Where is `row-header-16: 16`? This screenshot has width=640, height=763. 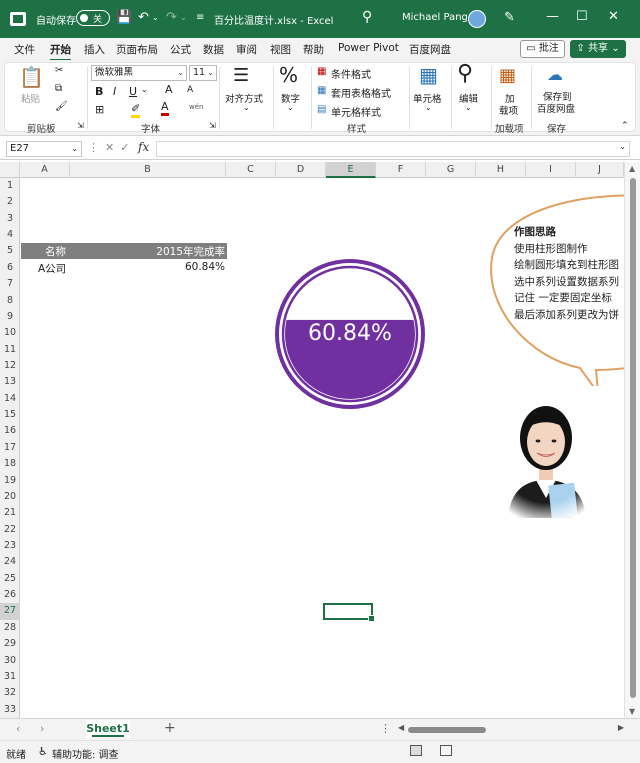 row-header-16: 16 is located at coordinates (10, 431).